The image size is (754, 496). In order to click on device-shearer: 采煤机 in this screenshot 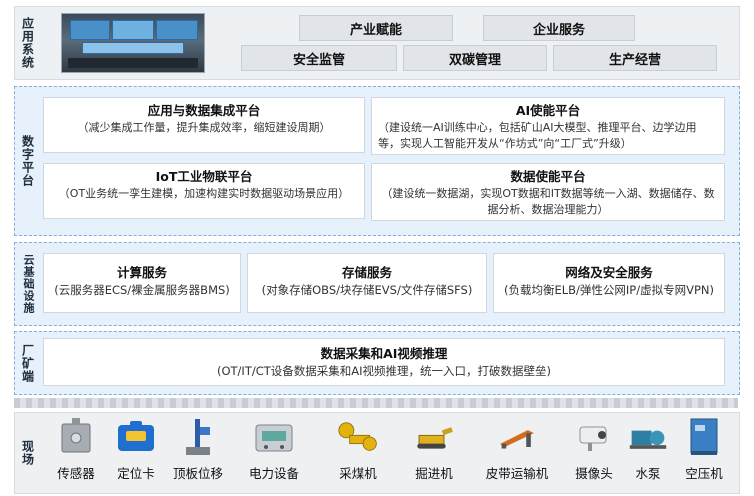, I will do `click(358, 453)`.